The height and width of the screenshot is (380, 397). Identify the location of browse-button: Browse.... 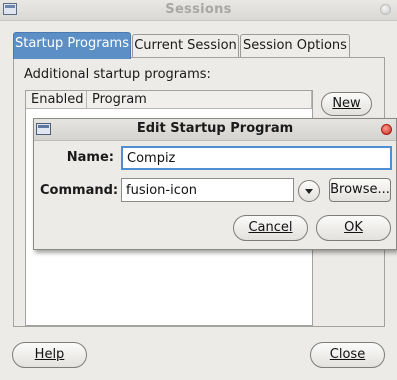
(360, 190).